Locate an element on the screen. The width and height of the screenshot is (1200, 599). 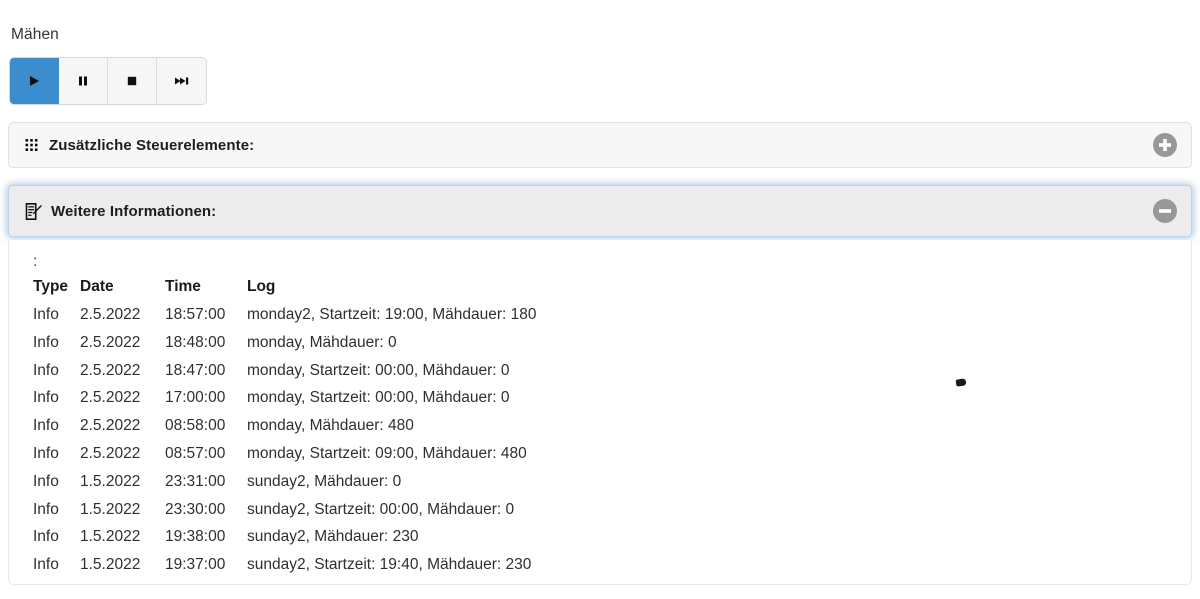
panel-additional-controls-header: Zusätzliche Steuerelemente: is located at coordinates (600, 145).